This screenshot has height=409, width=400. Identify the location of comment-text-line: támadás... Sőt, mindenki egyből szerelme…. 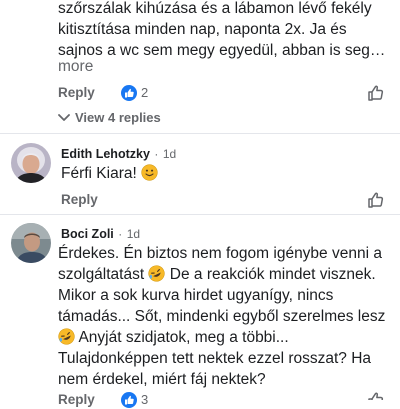
(222, 316).